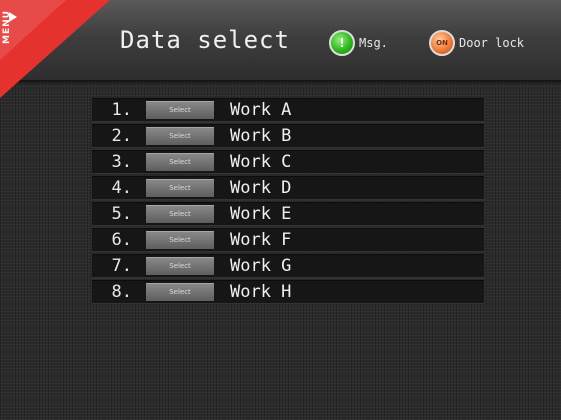 This screenshot has width=561, height=420. I want to click on message-label: Msg., so click(373, 43).